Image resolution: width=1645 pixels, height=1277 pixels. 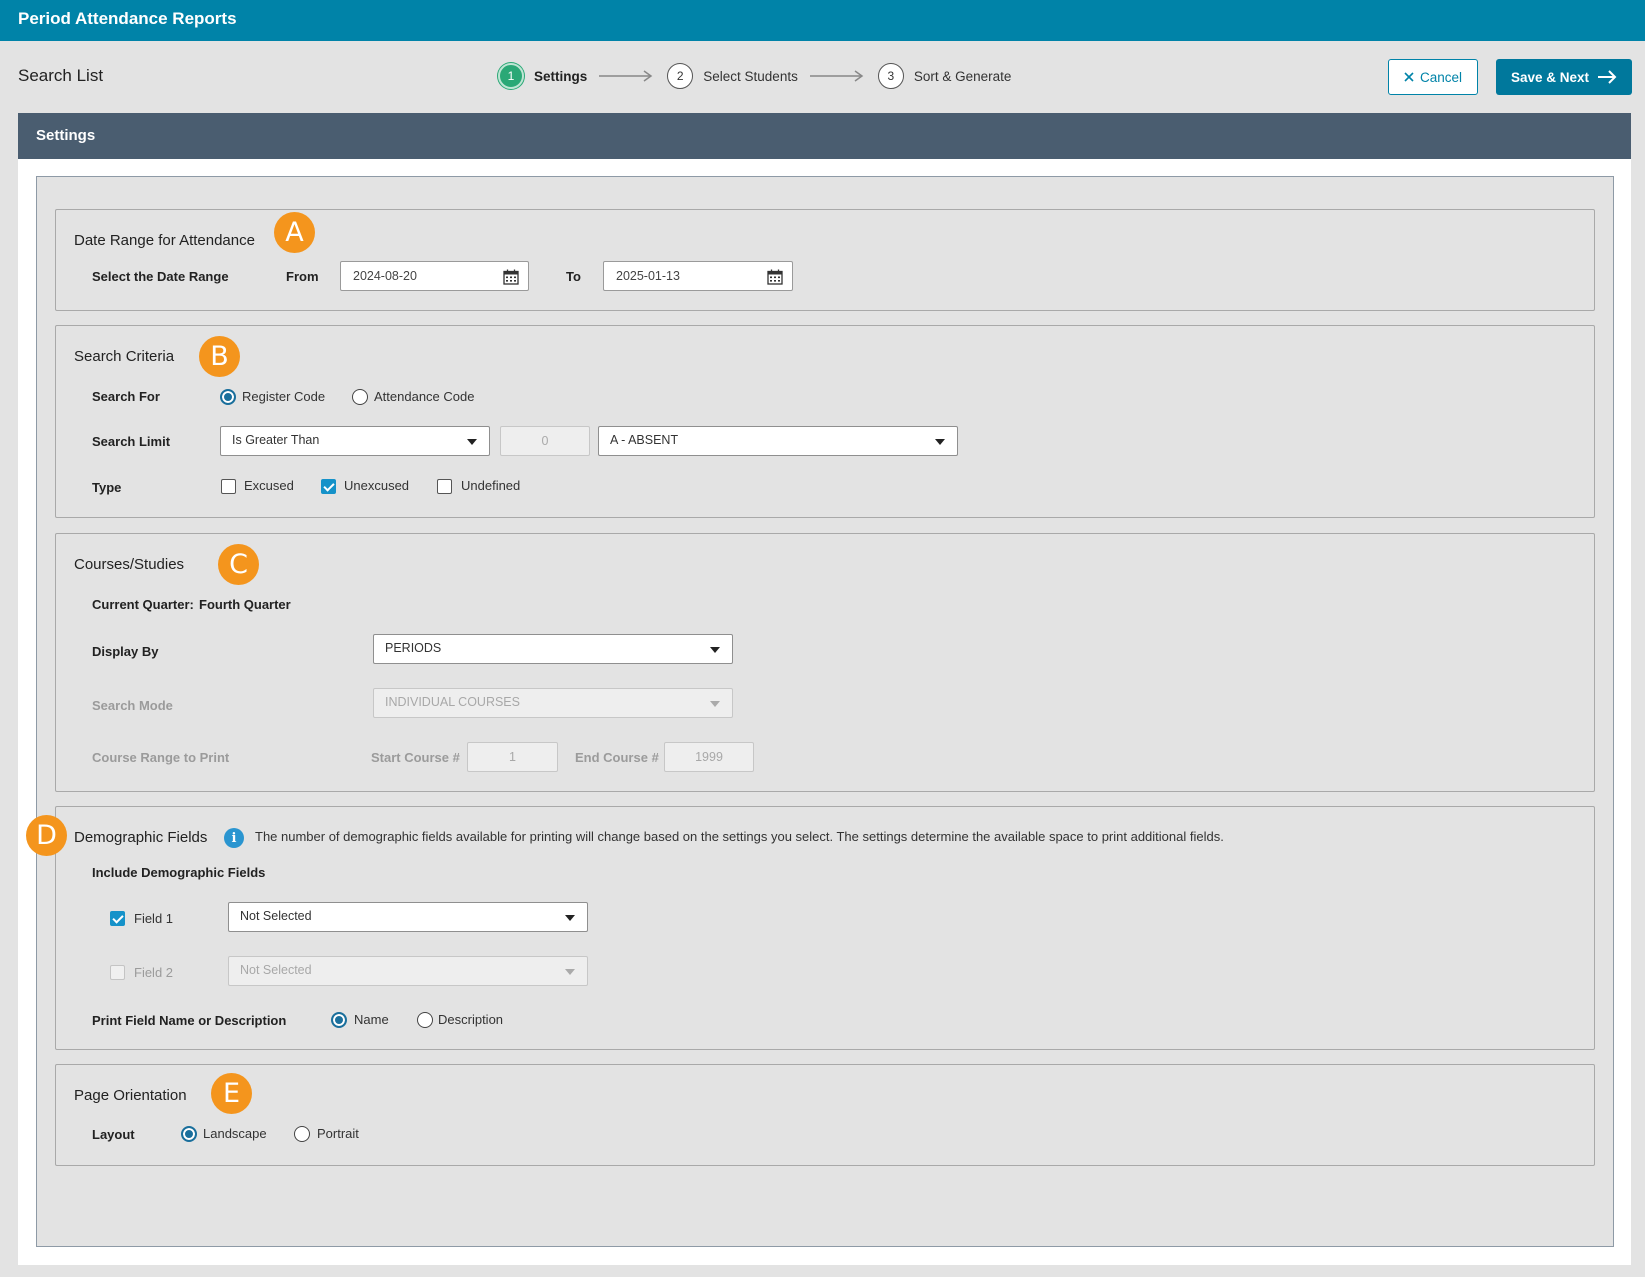 I want to click on start-course-value: 1, so click(x=512, y=757).